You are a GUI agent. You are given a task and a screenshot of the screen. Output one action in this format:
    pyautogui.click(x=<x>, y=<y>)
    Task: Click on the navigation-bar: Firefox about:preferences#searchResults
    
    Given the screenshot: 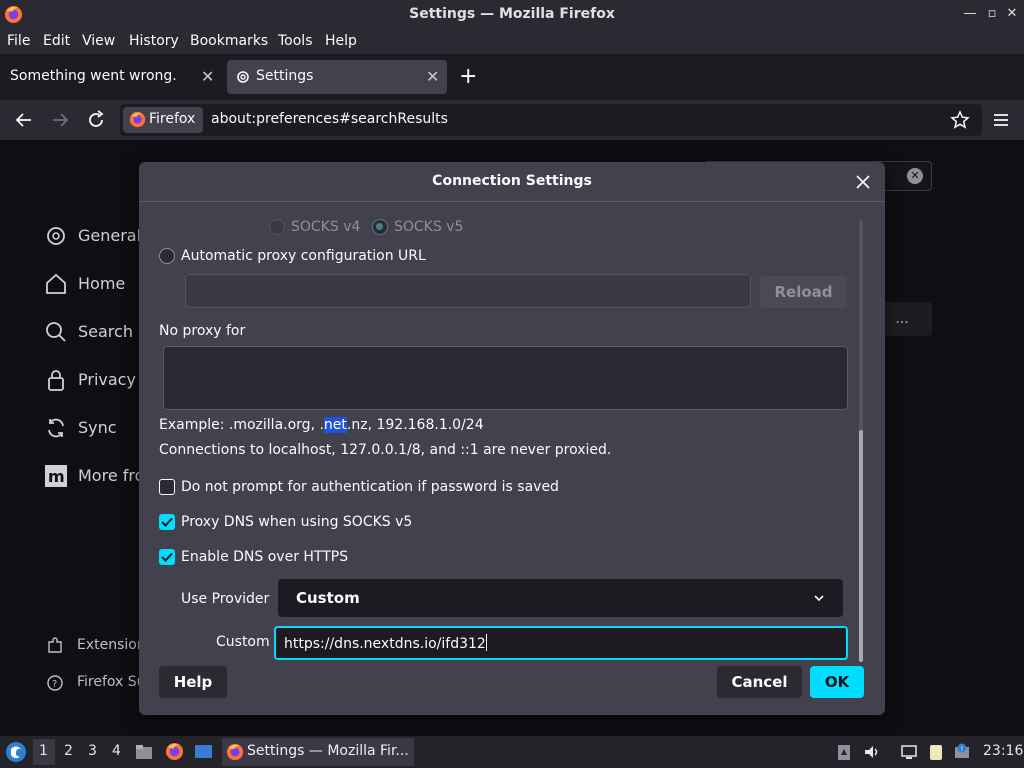 What is the action you would take?
    pyautogui.click(x=512, y=120)
    